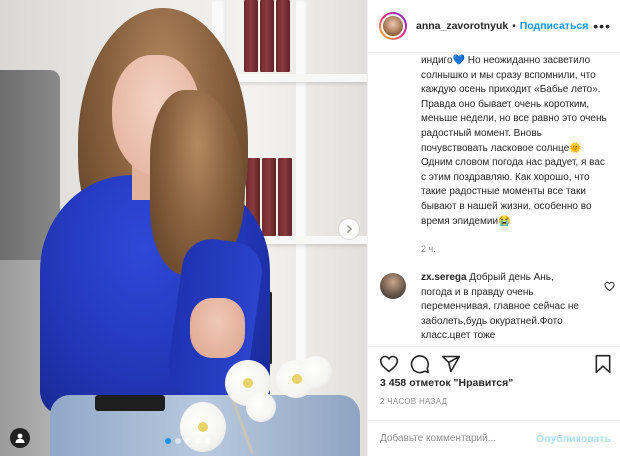  I want to click on post-date: 2 ЧАСОВ НАЗАД, so click(413, 401).